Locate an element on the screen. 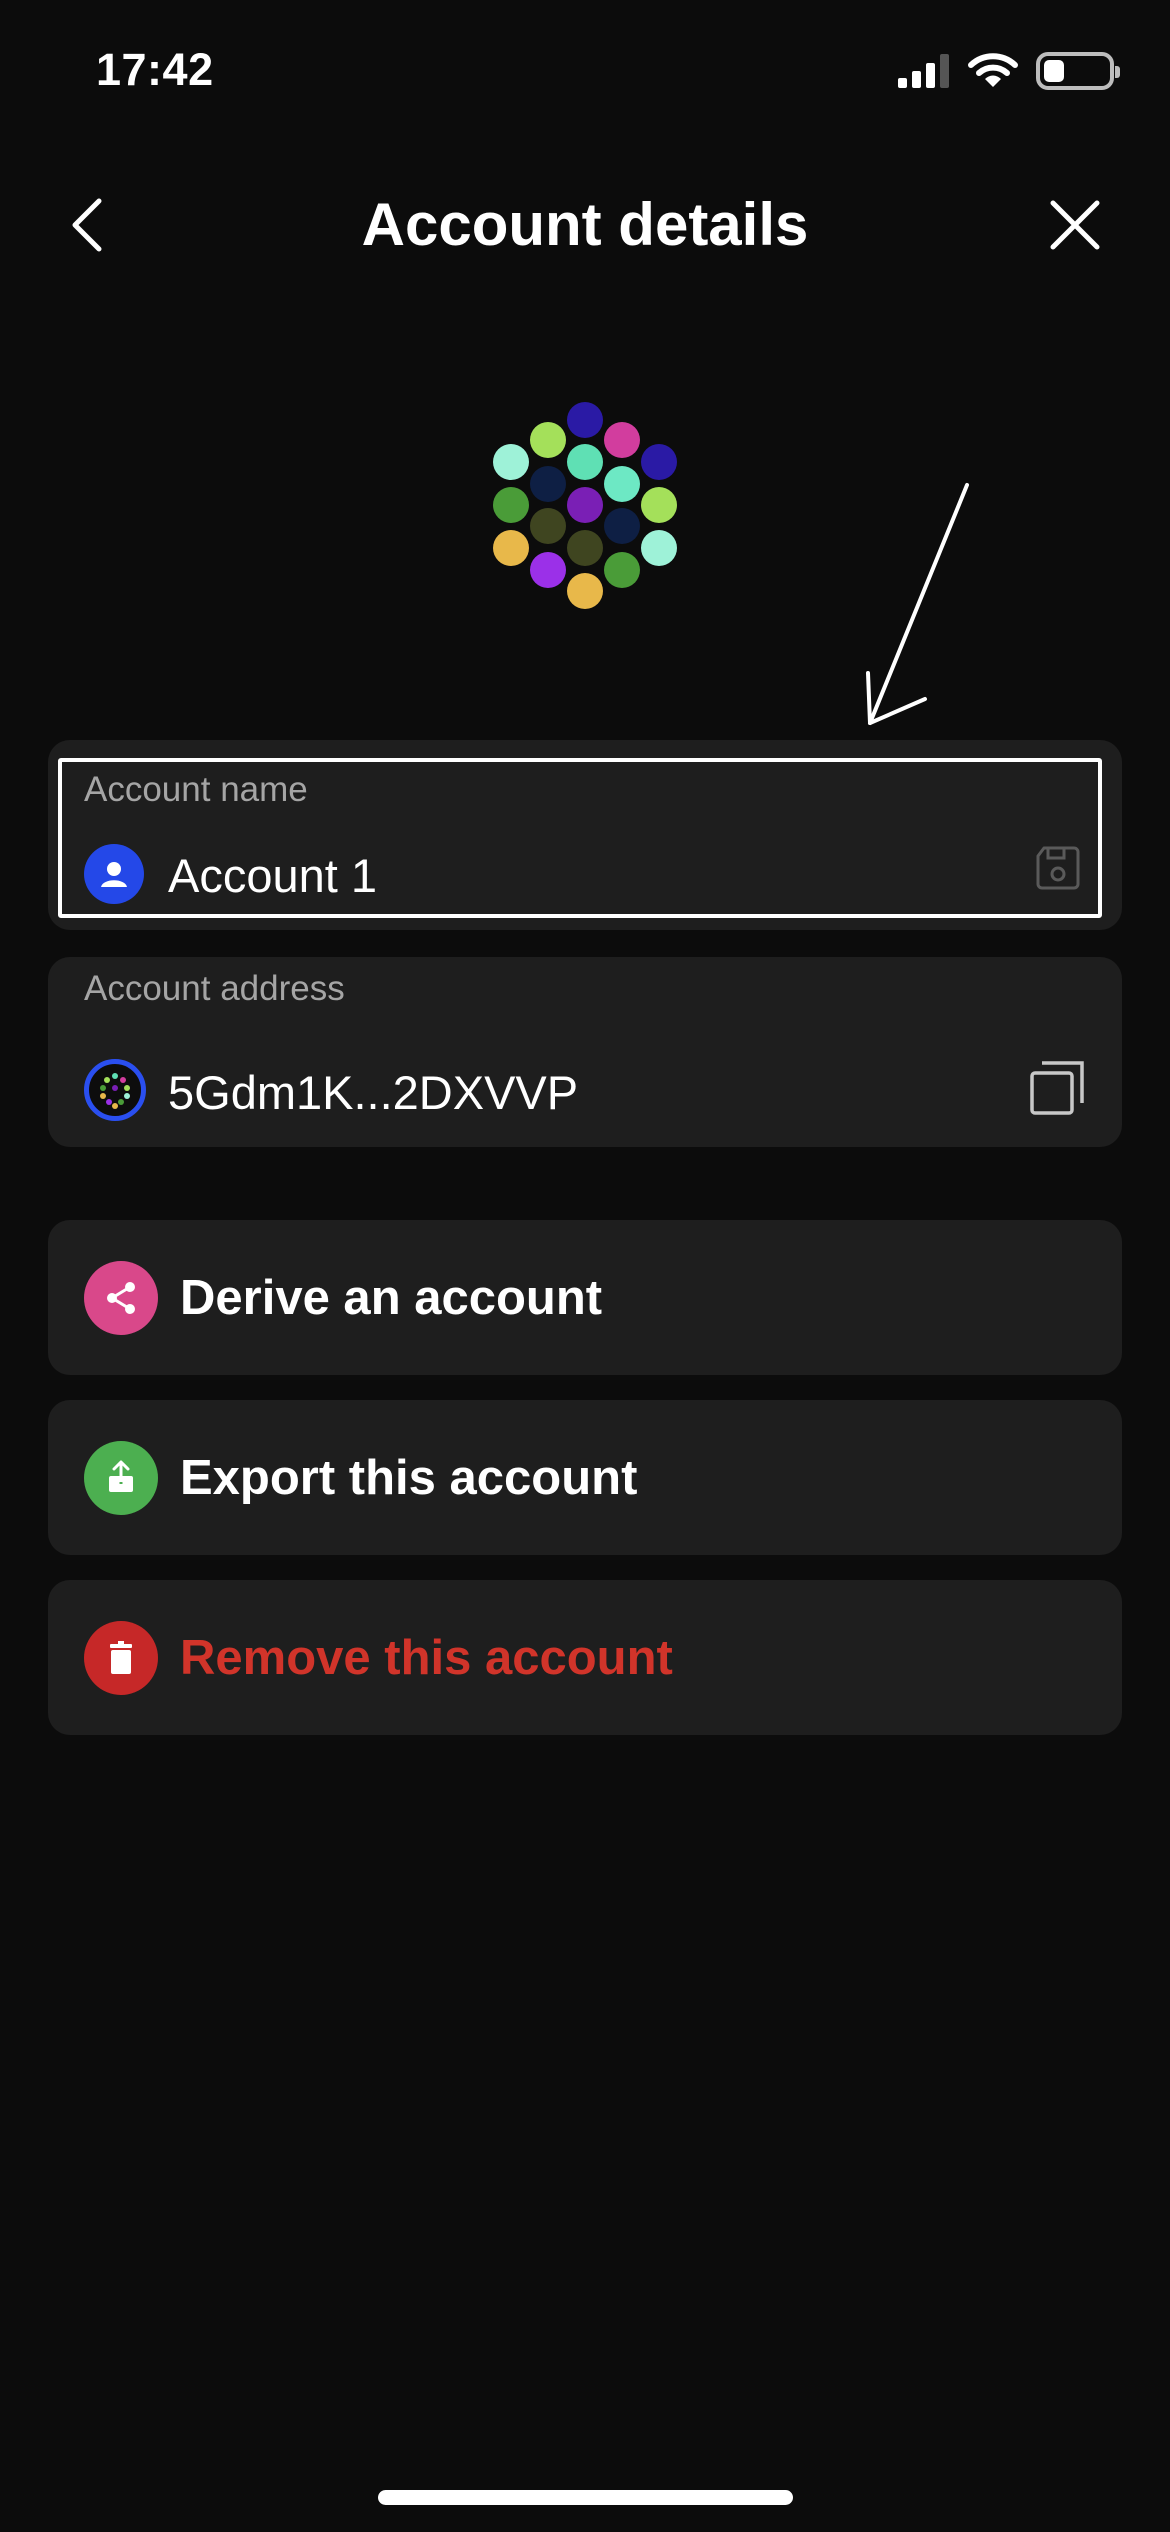  account-name-label: Account name is located at coordinates (196, 789).